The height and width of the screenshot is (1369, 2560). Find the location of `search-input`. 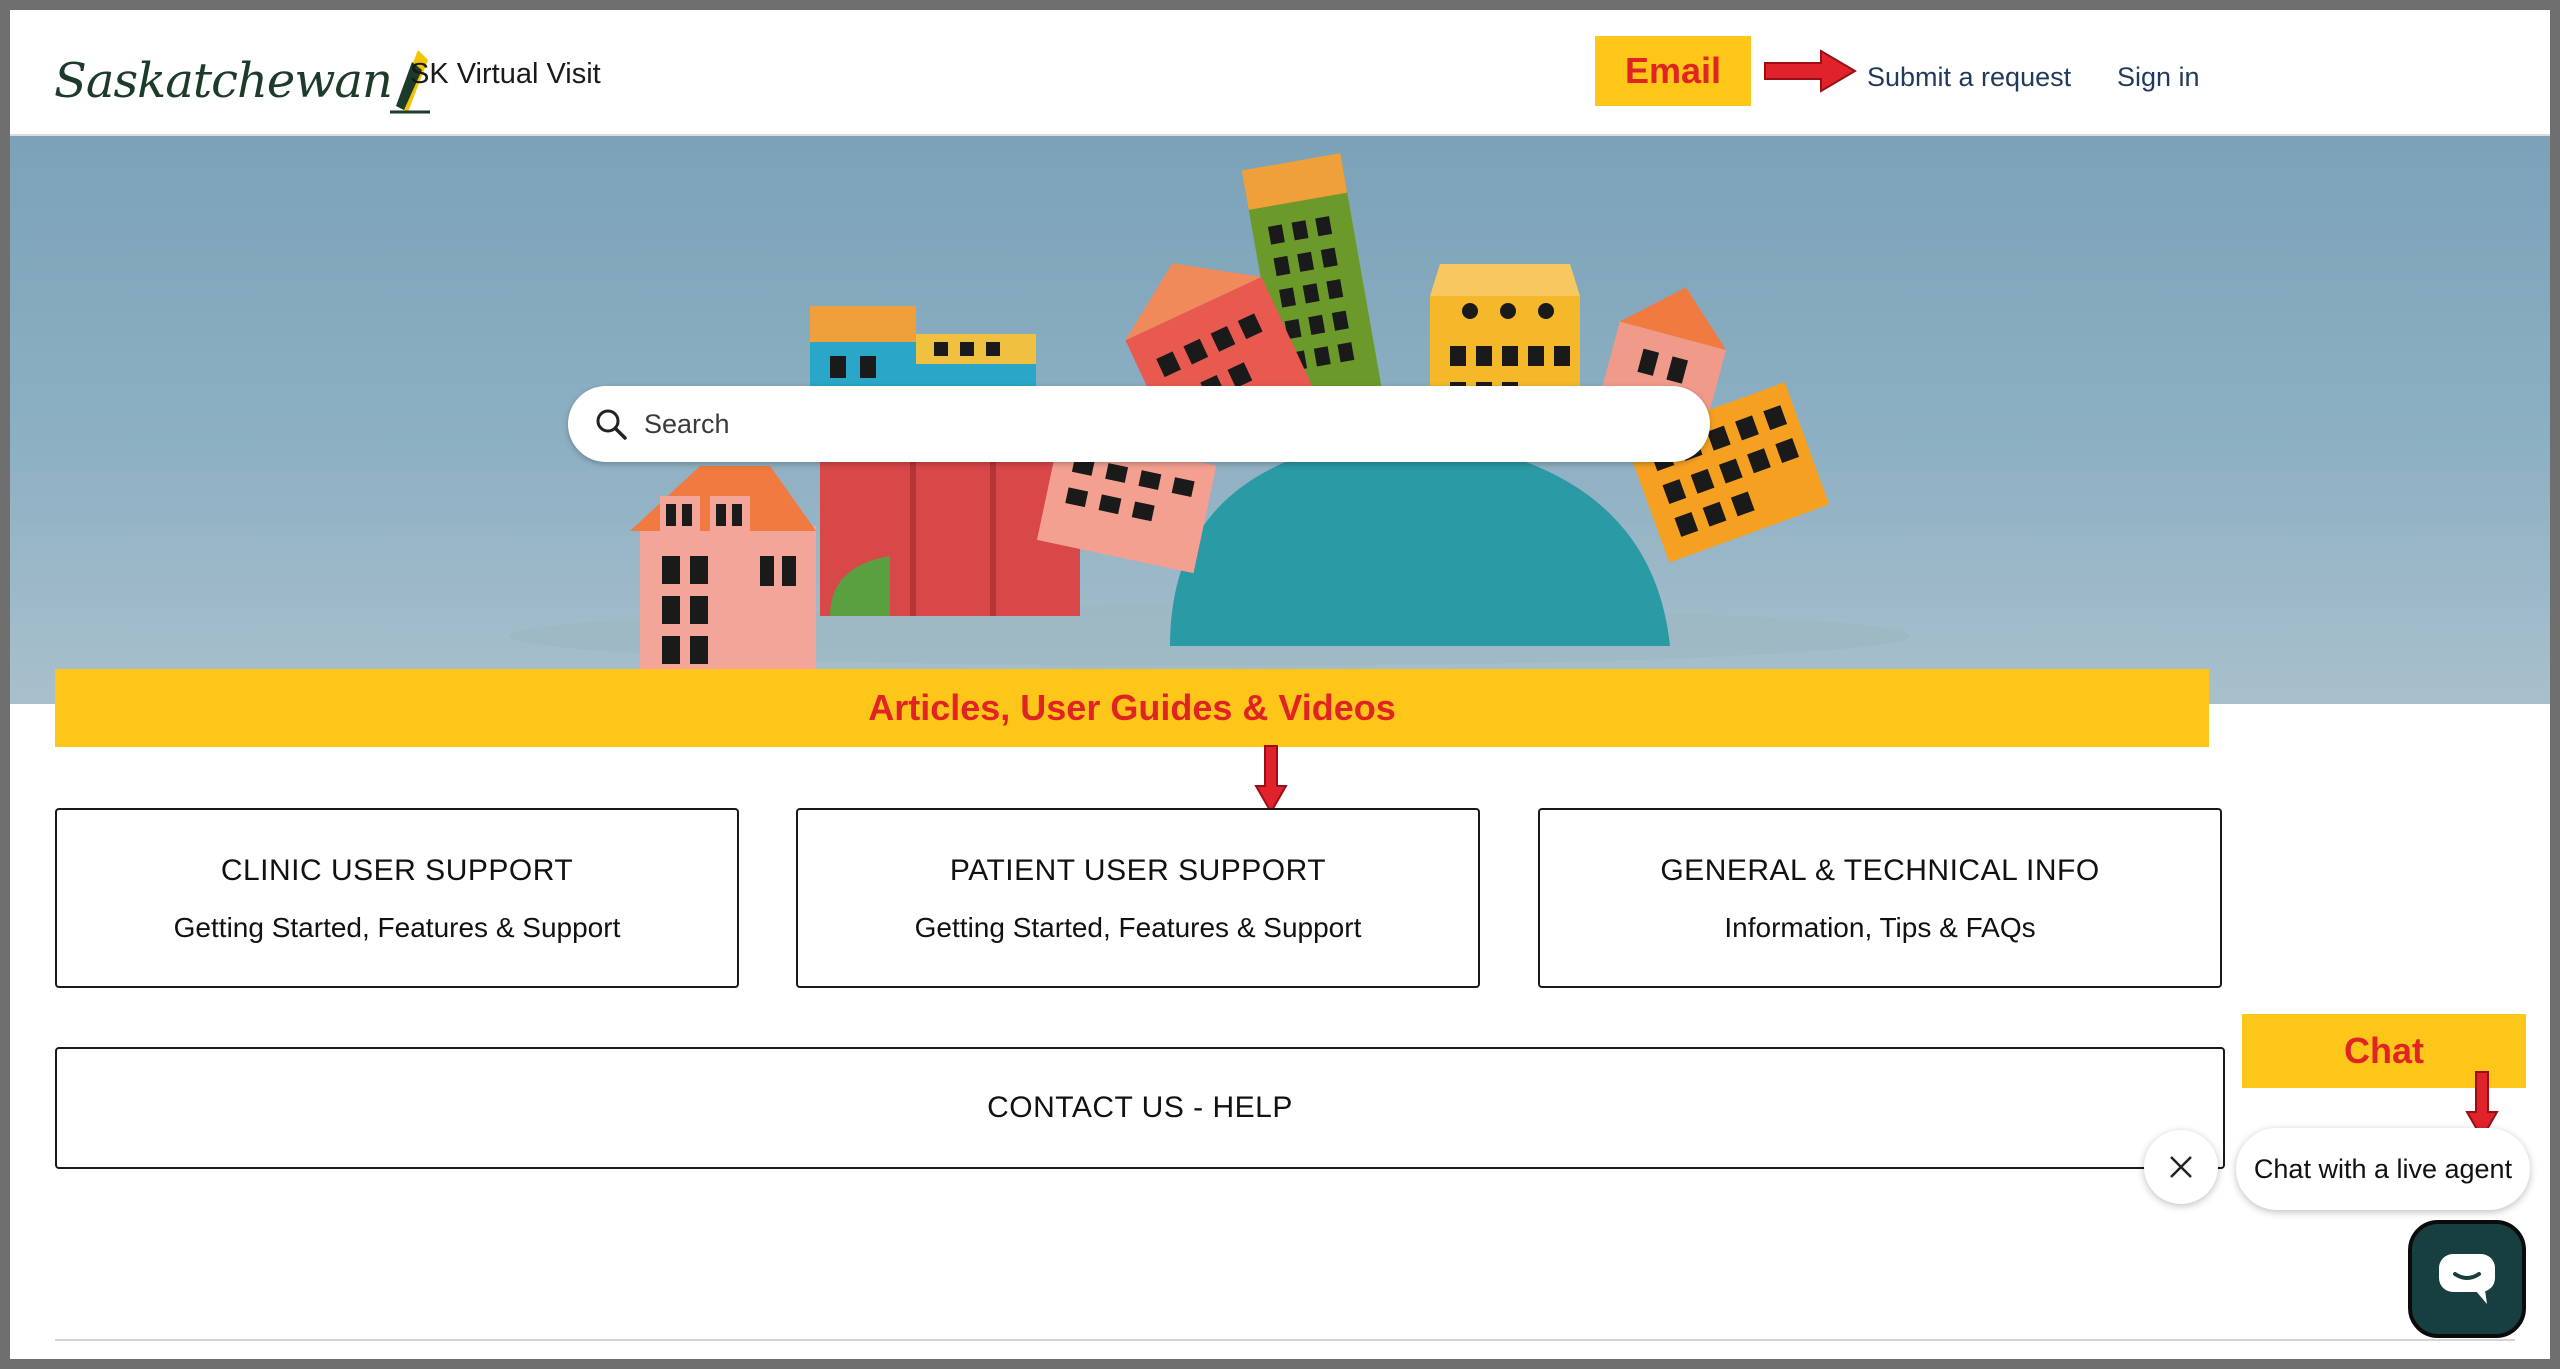

search-input is located at coordinates (1144, 424).